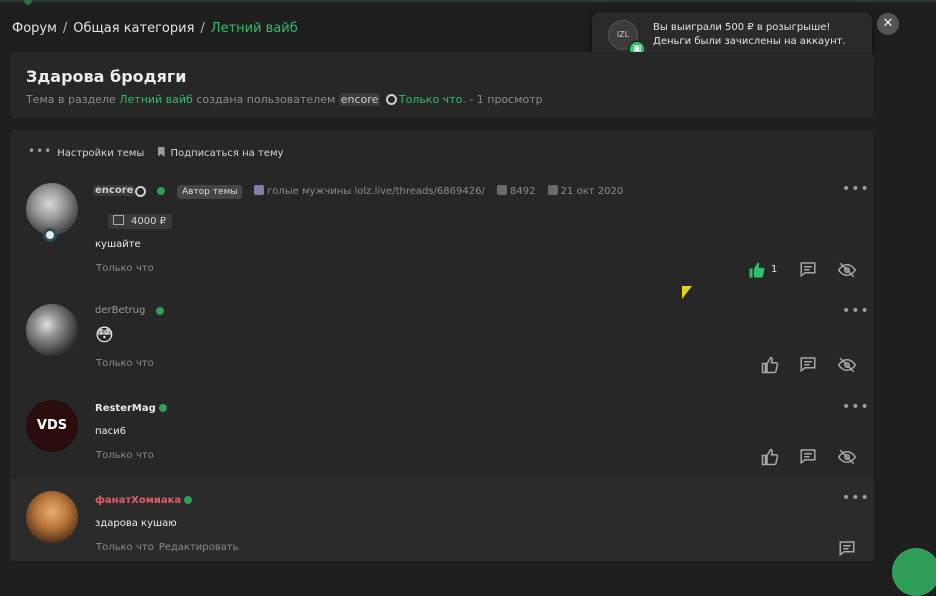 Image resolution: width=936 pixels, height=596 pixels. I want to click on status-icon, so click(259, 190).